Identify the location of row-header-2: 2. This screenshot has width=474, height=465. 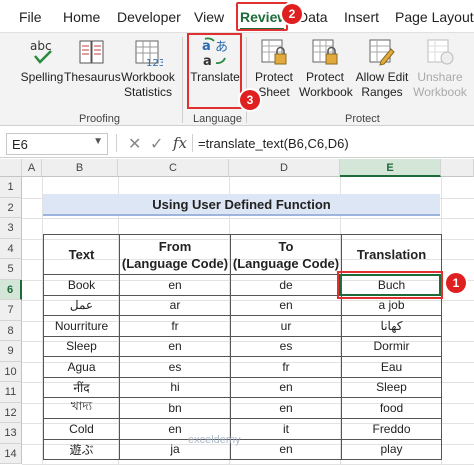
(11, 207).